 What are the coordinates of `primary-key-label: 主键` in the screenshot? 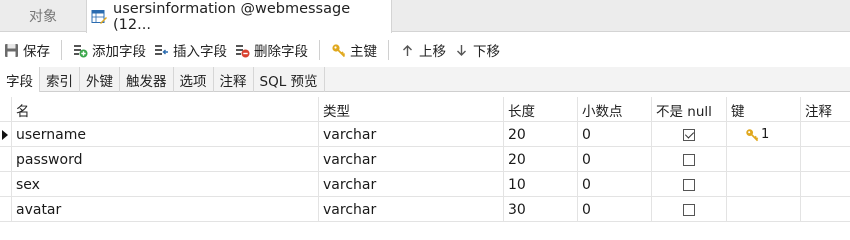 It's located at (363, 52).